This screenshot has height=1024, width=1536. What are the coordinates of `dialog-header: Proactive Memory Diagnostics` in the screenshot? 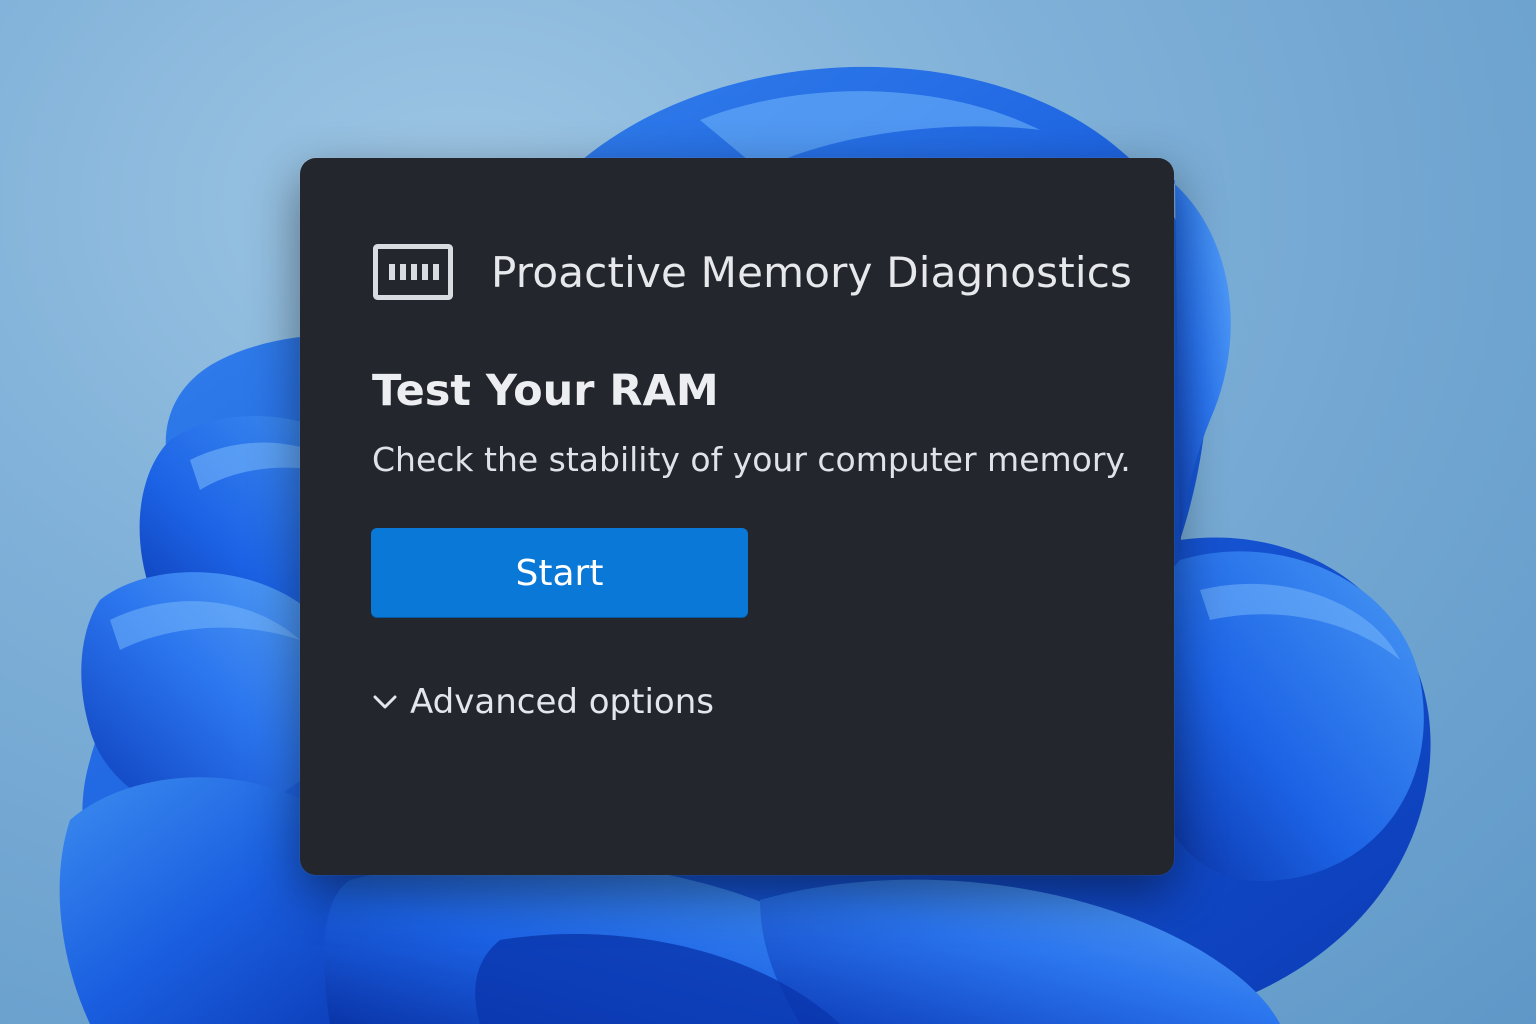 It's located at (752, 272).